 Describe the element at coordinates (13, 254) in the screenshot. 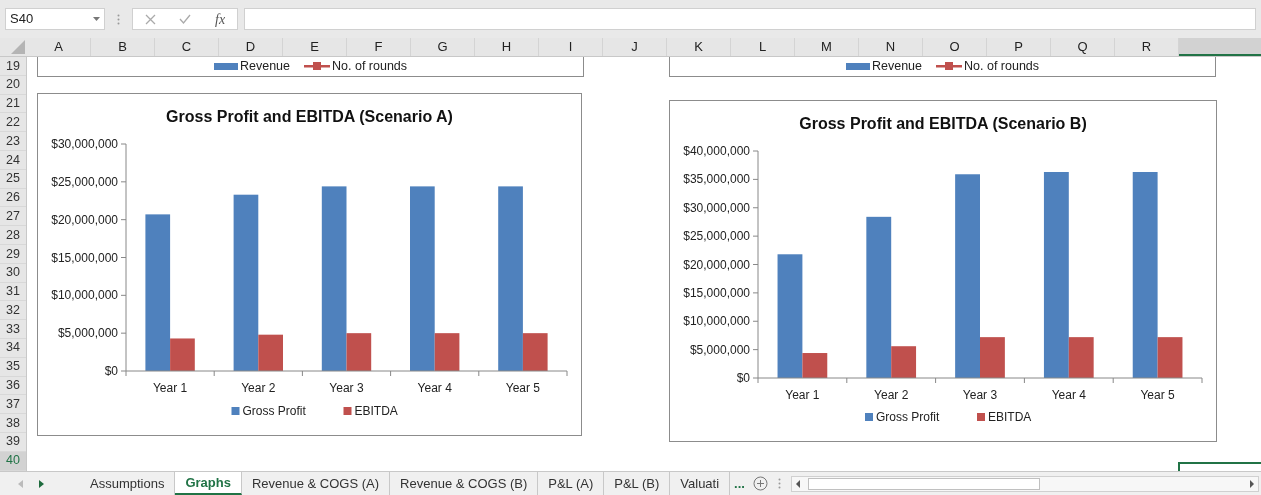

I see `row-header: 29` at that location.